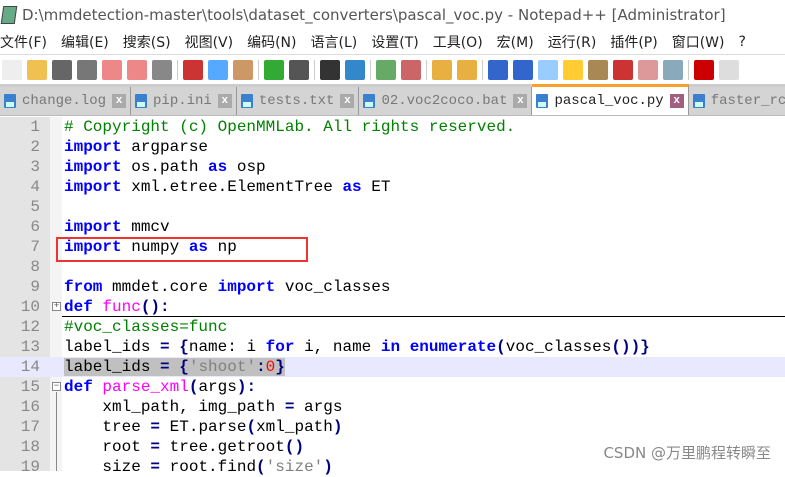  What do you see at coordinates (392, 287) in the screenshot?
I see `code-line: 9 from mmdet.core import voc_classes` at bounding box center [392, 287].